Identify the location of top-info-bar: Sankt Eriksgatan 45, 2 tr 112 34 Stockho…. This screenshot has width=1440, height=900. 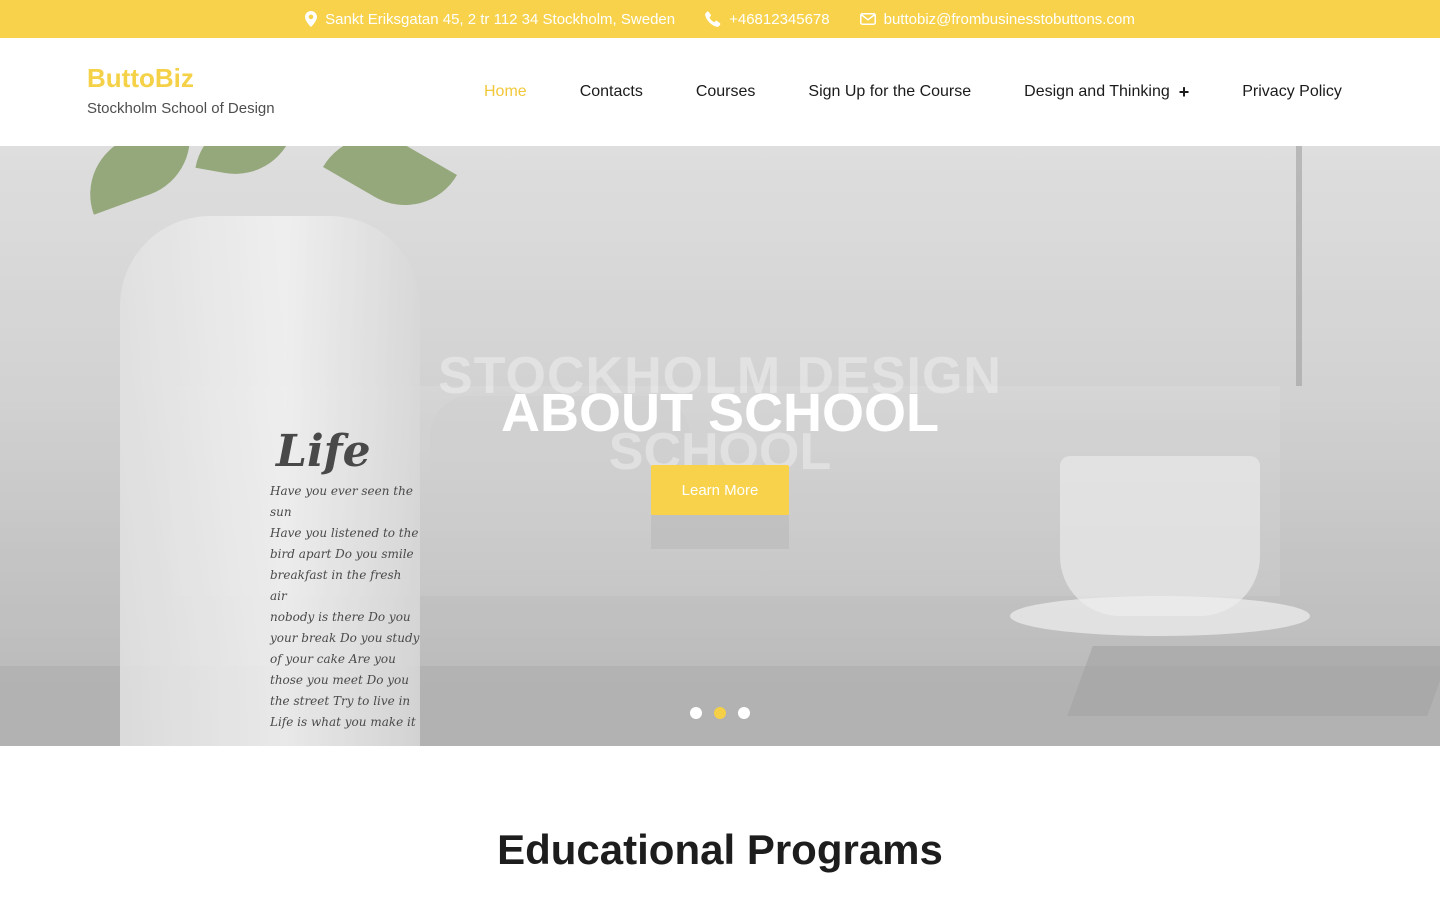
(720, 19).